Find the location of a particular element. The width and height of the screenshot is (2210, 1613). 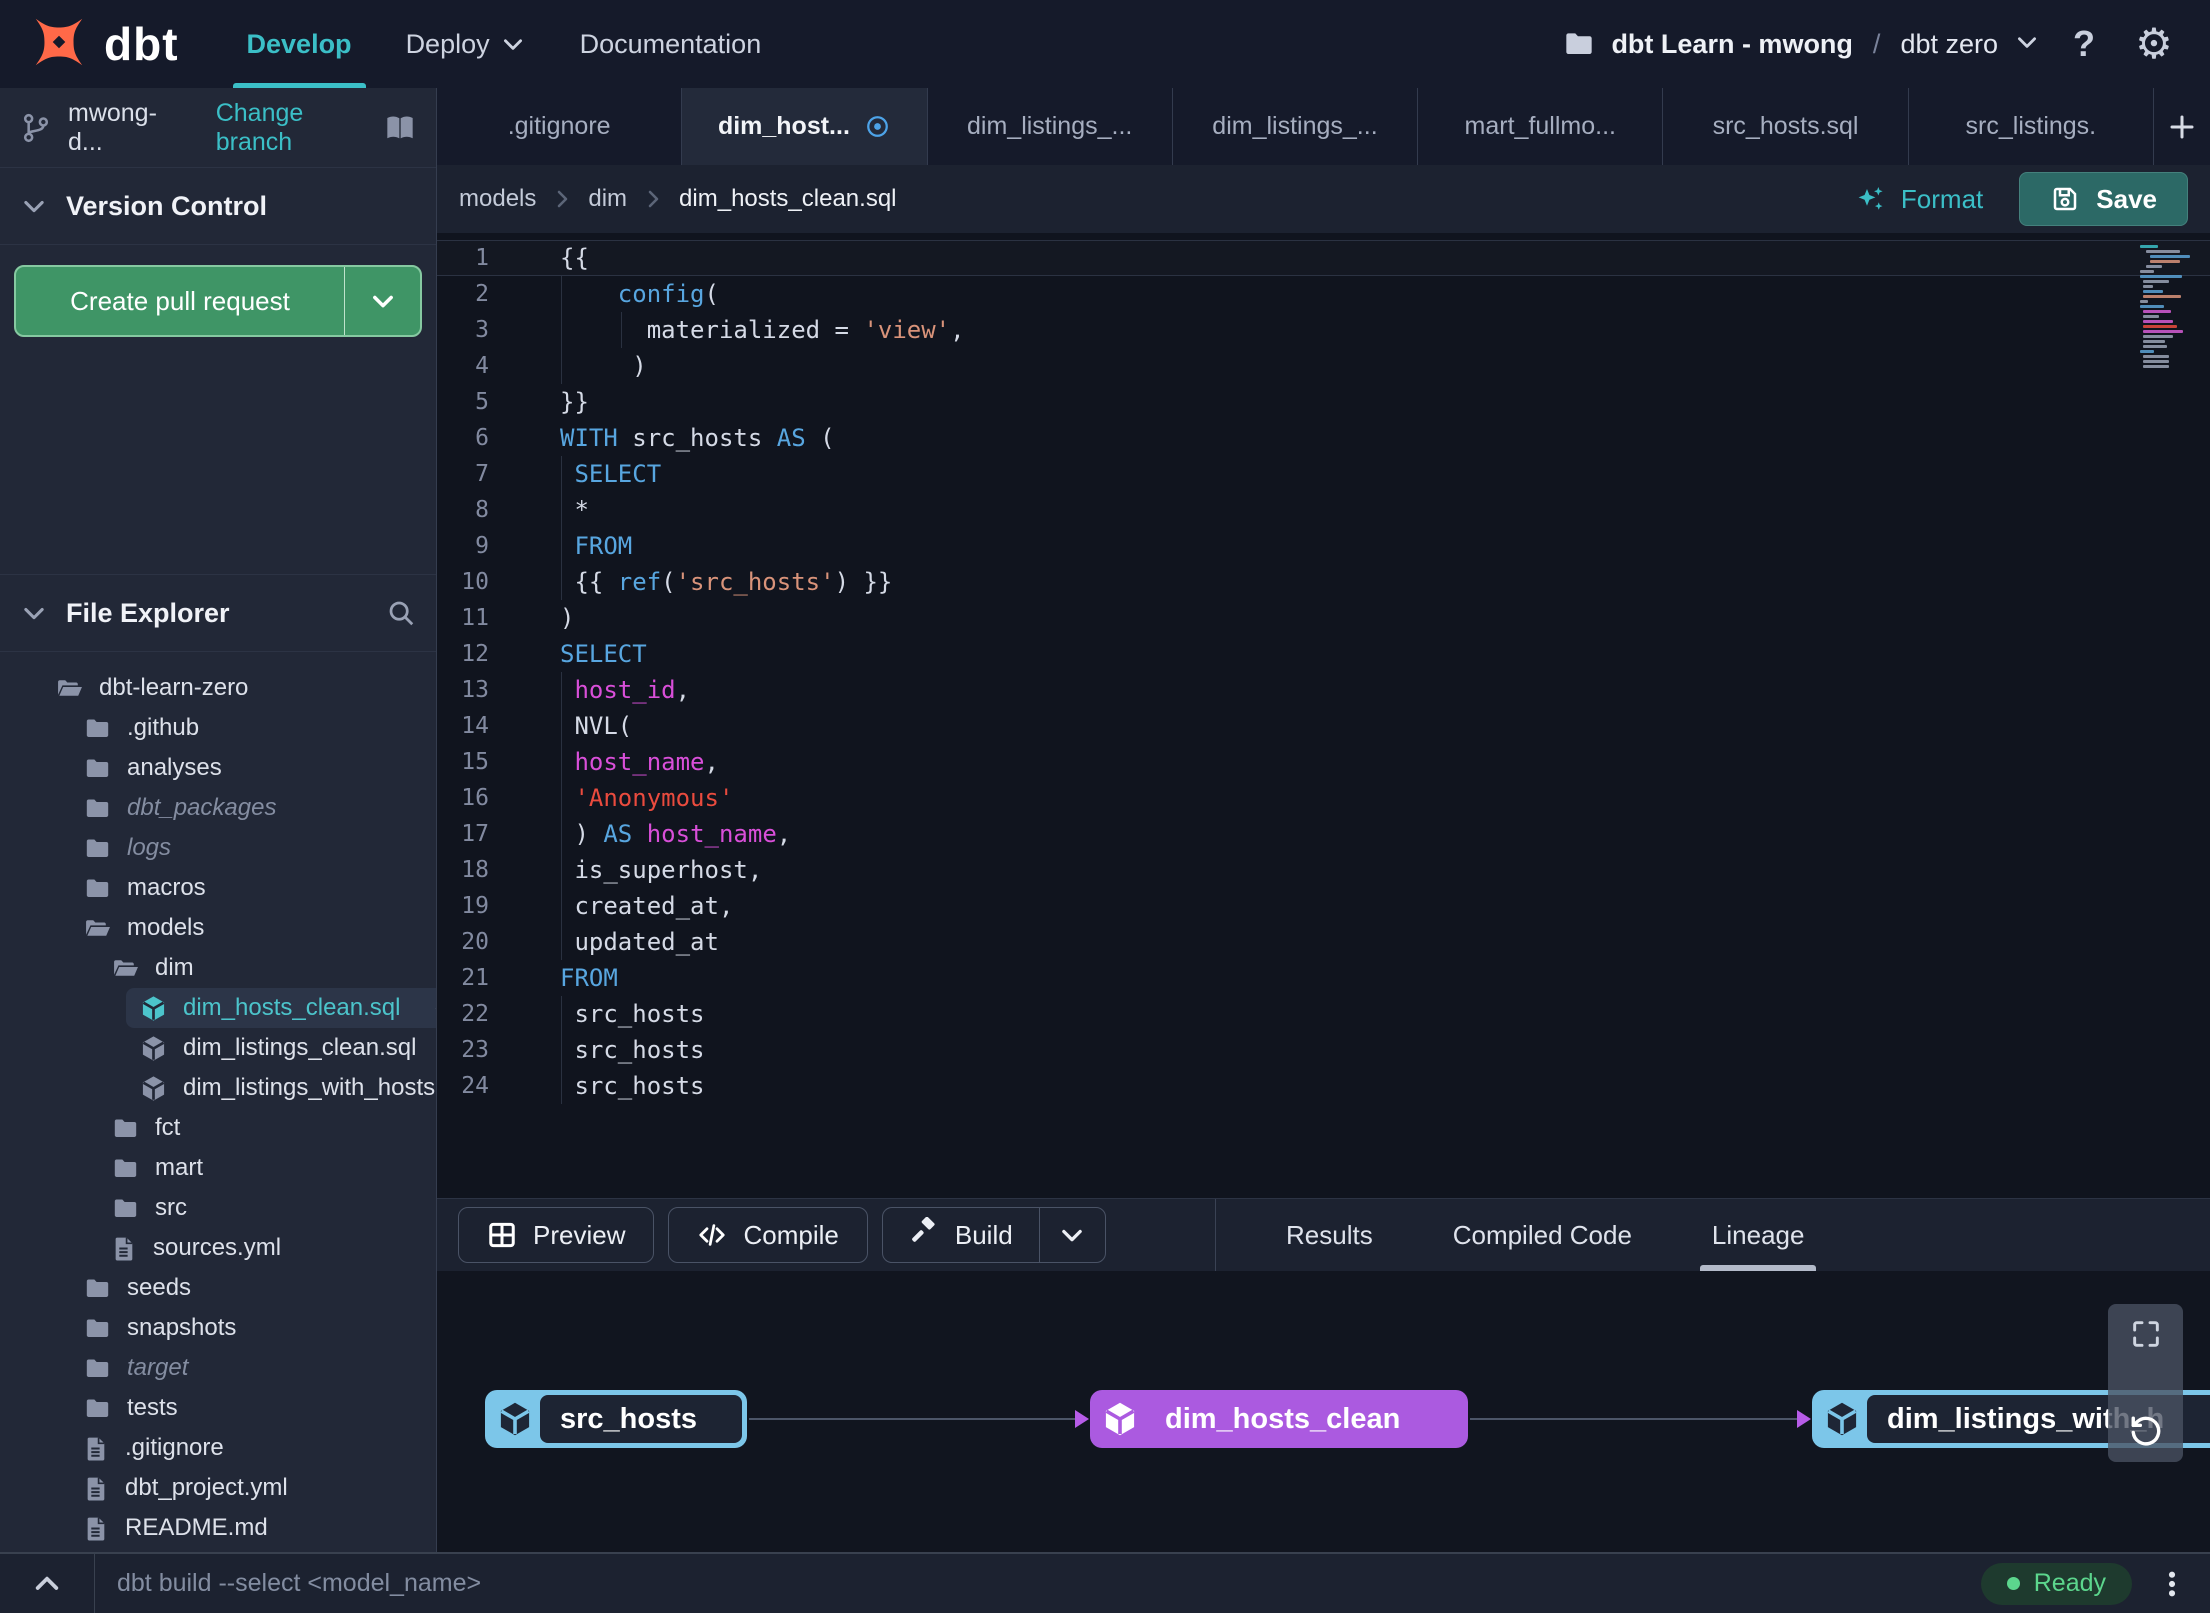

reset-view-button is located at coordinates (2146, 1431).